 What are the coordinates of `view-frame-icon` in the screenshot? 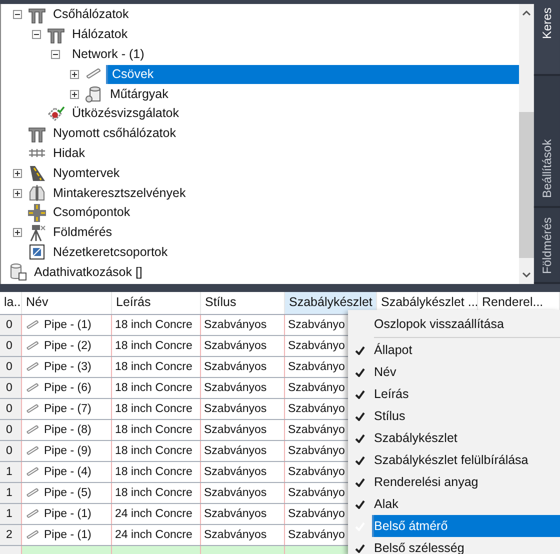 It's located at (37, 252).